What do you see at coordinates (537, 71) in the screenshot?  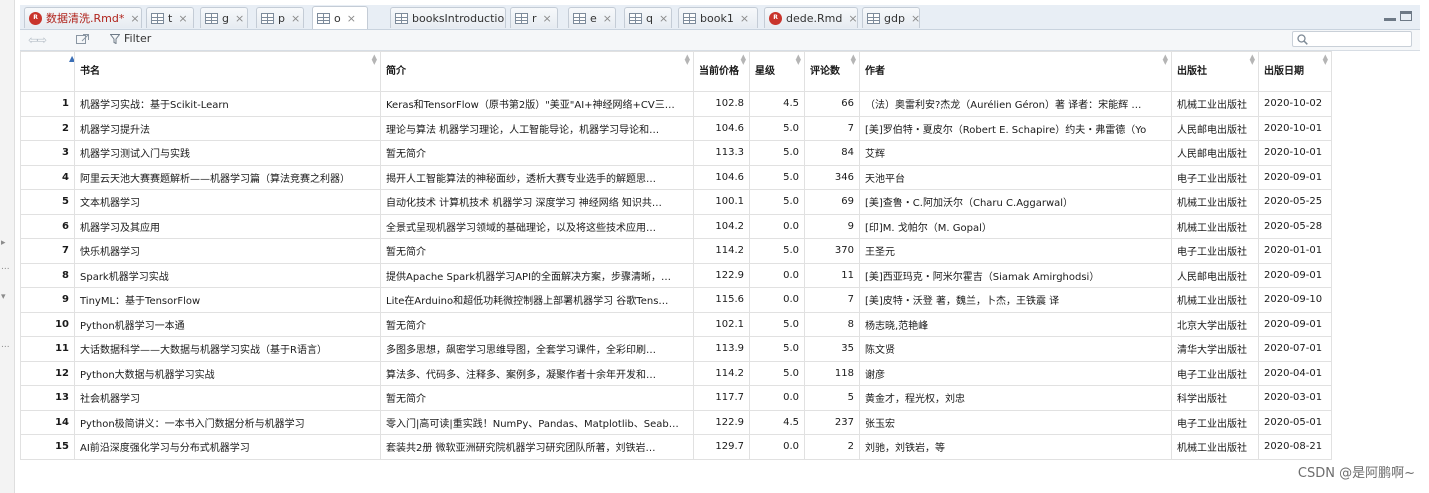 I see `column-header-intro: 简介 ▲ ▼` at bounding box center [537, 71].